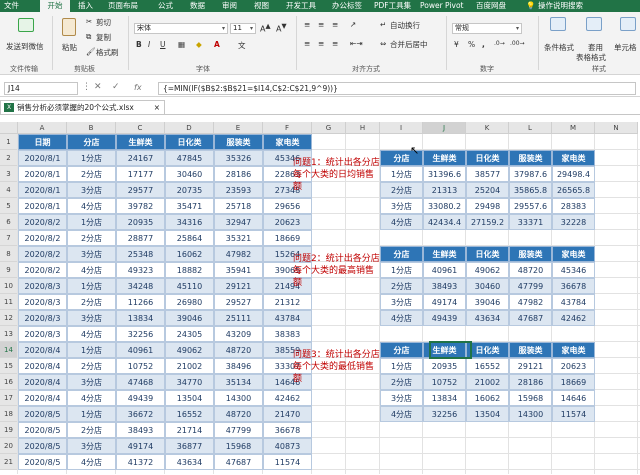 The height and width of the screenshot is (475, 640). Describe the element at coordinates (287, 414) in the screenshot. I see `table-cell: 21470` at that location.